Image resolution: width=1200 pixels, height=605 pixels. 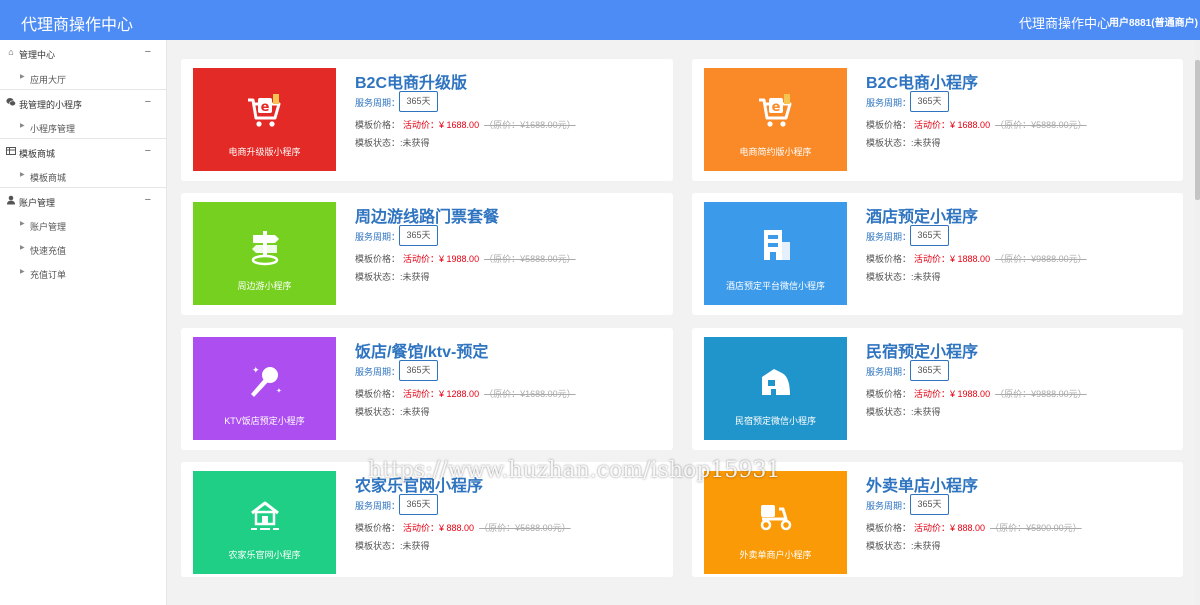 What do you see at coordinates (525, 528) in the screenshot?
I see `original-price: （原价：¥5688.00元）` at bounding box center [525, 528].